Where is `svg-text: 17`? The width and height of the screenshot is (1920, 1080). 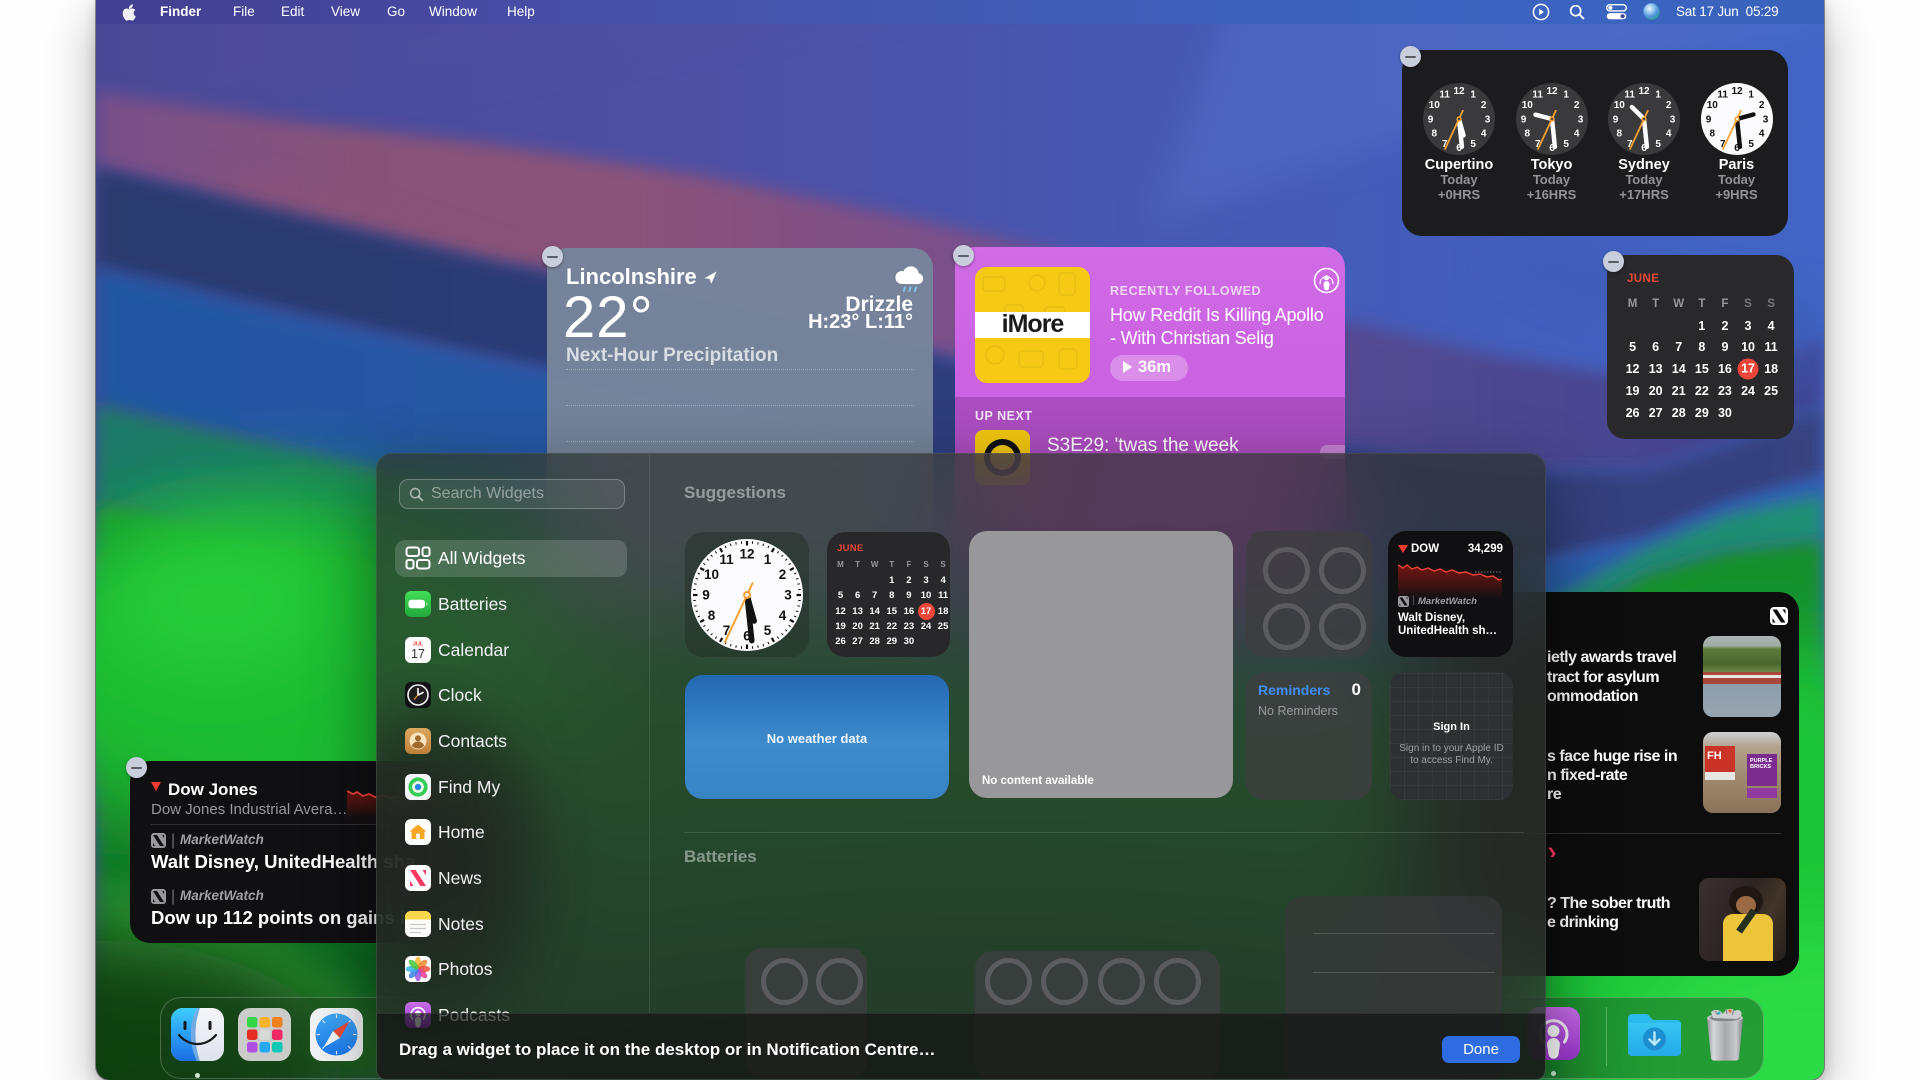
svg-text: 17 is located at coordinates (418, 654).